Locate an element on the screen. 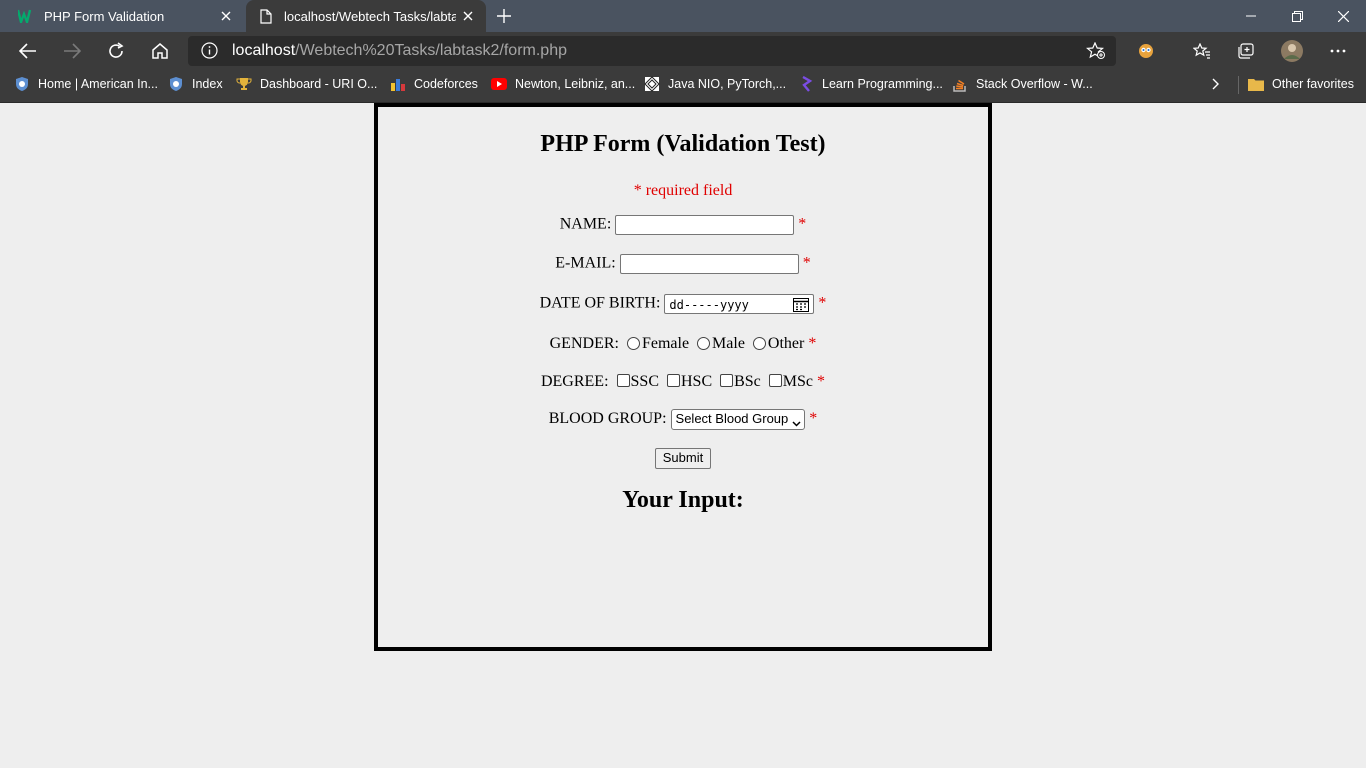  dob-date-input: dd-----yyyy is located at coordinates (739, 304).